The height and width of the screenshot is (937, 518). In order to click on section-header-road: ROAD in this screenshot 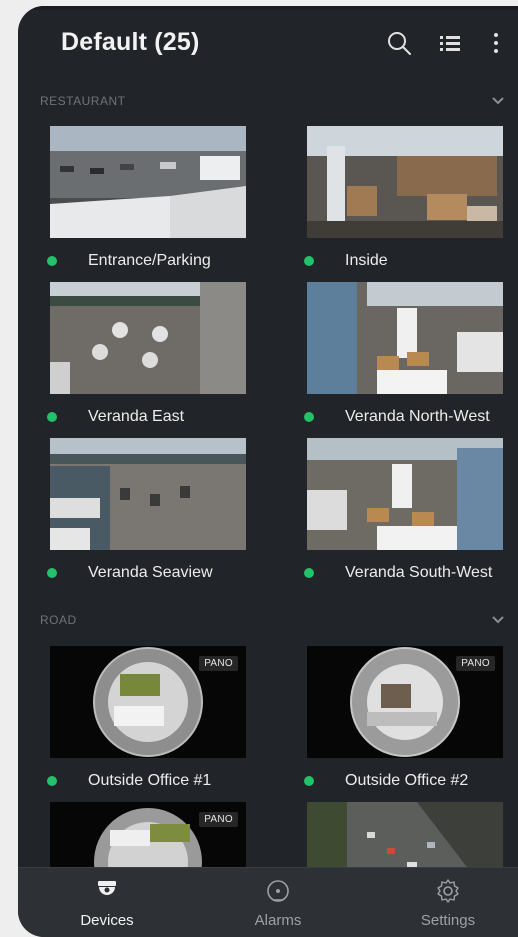, I will do `click(268, 623)`.